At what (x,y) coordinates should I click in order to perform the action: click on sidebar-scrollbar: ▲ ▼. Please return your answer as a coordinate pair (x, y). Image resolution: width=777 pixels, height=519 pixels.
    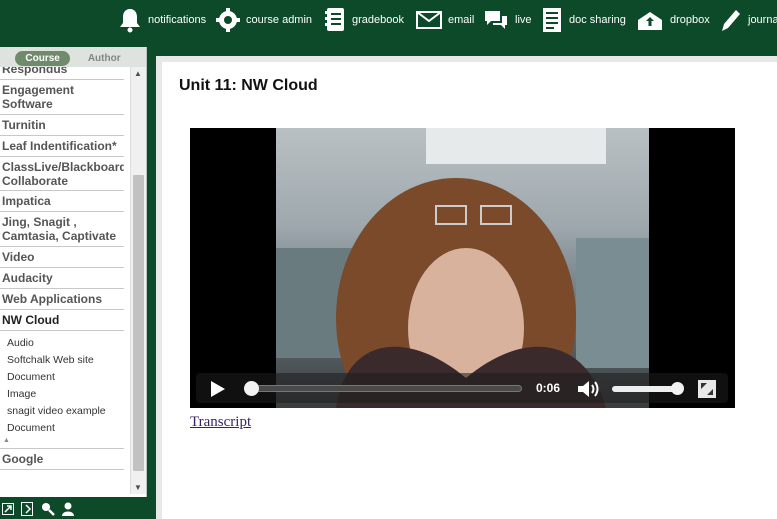
    Looking at the image, I should click on (138, 280).